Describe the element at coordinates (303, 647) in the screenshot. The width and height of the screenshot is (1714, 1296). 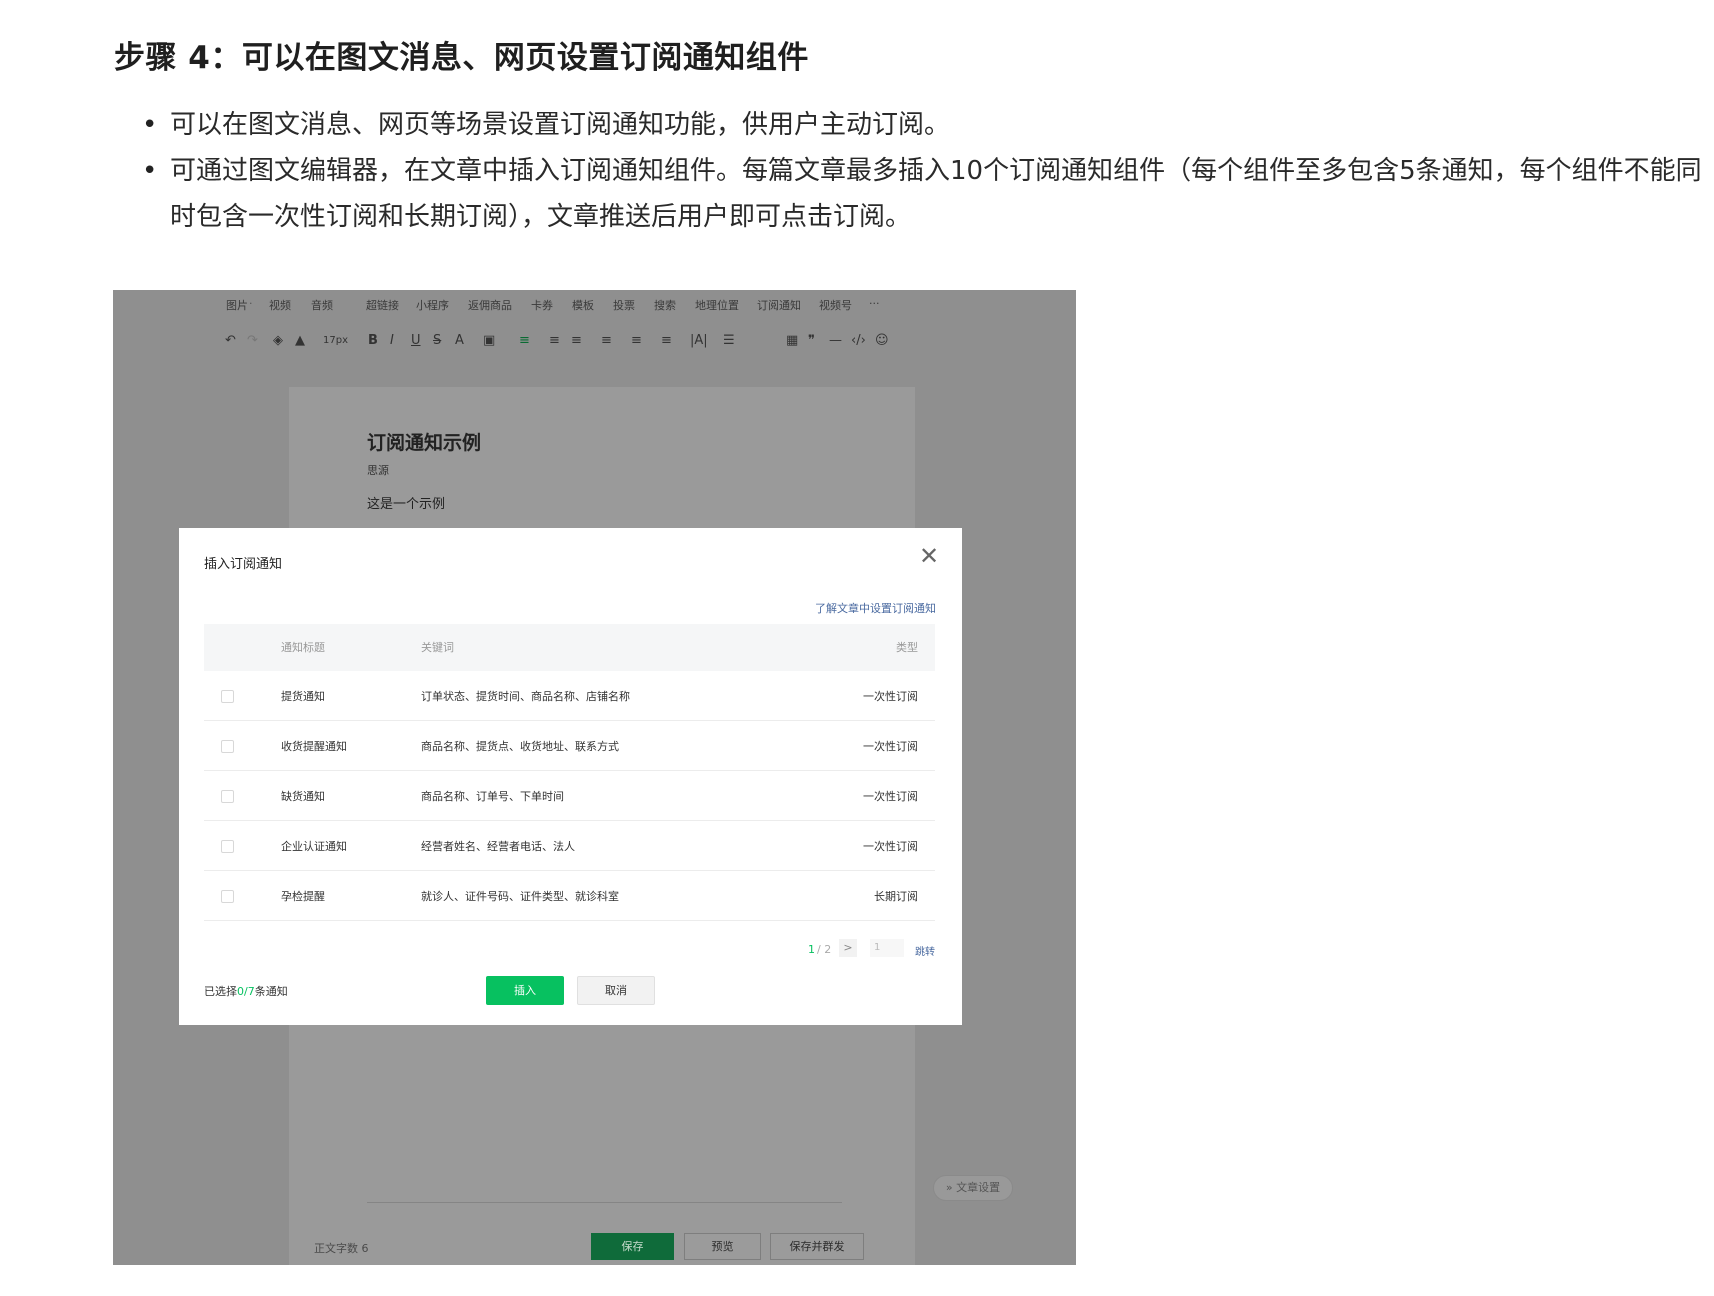
I see `col-header-title: 通知标题` at that location.